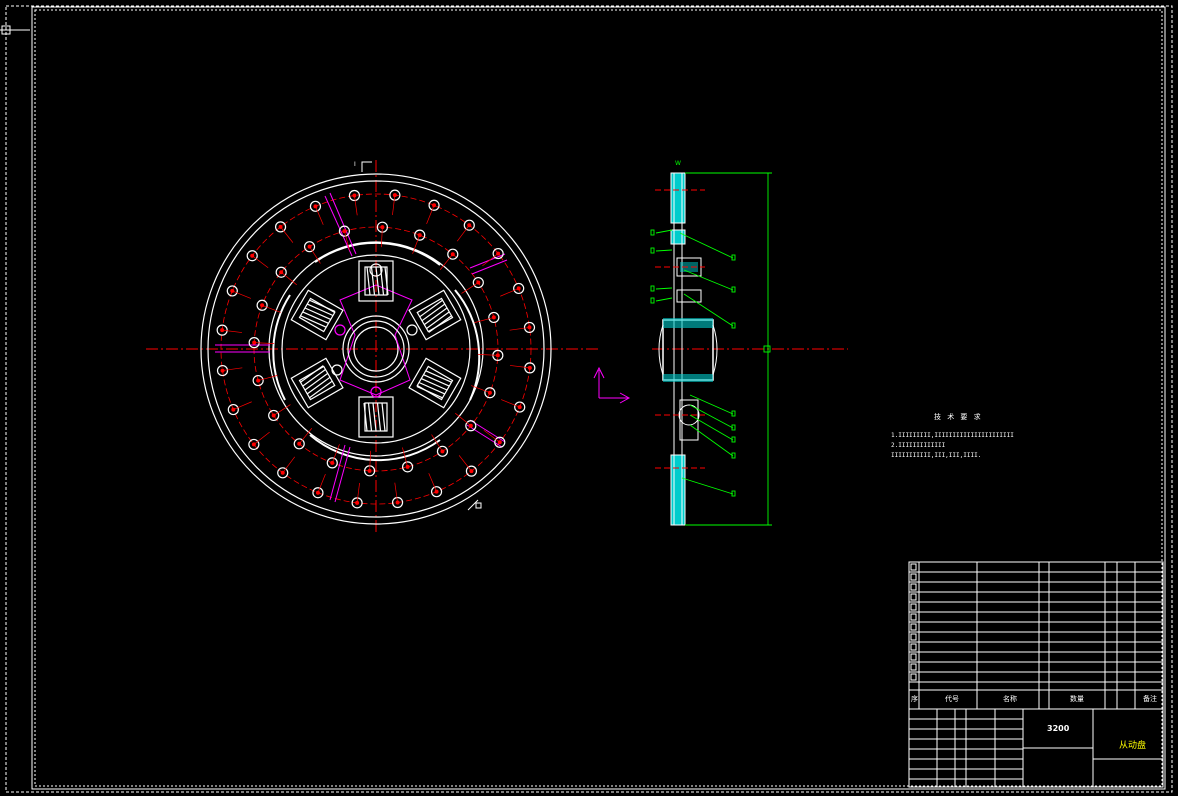  I want to click on bom-header-remarks: 备注, so click(1150, 699).